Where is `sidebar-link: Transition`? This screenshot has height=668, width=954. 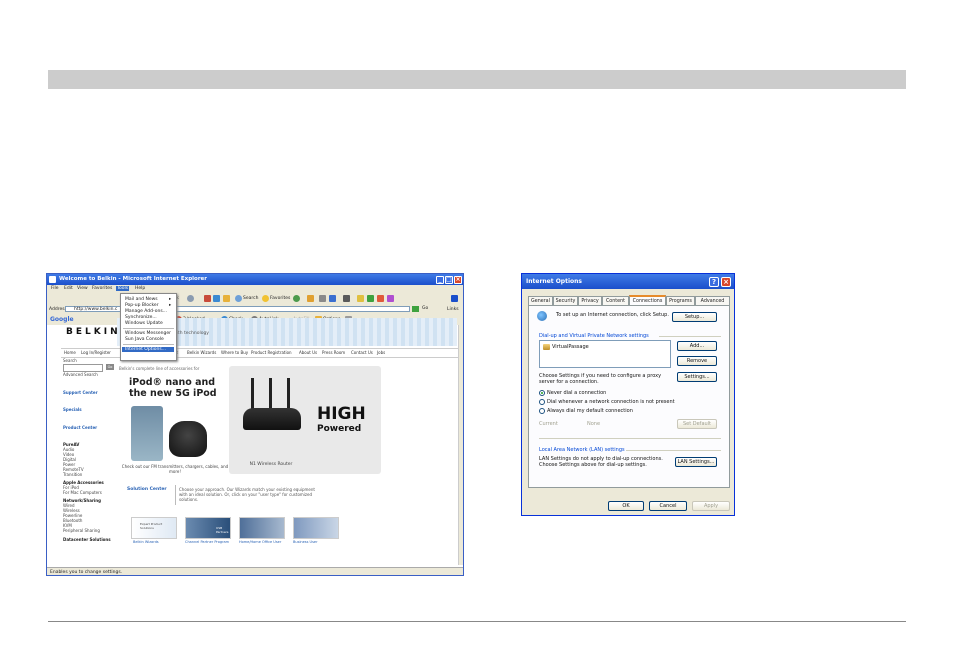
sidebar-link: Transition is located at coordinates (72, 474).